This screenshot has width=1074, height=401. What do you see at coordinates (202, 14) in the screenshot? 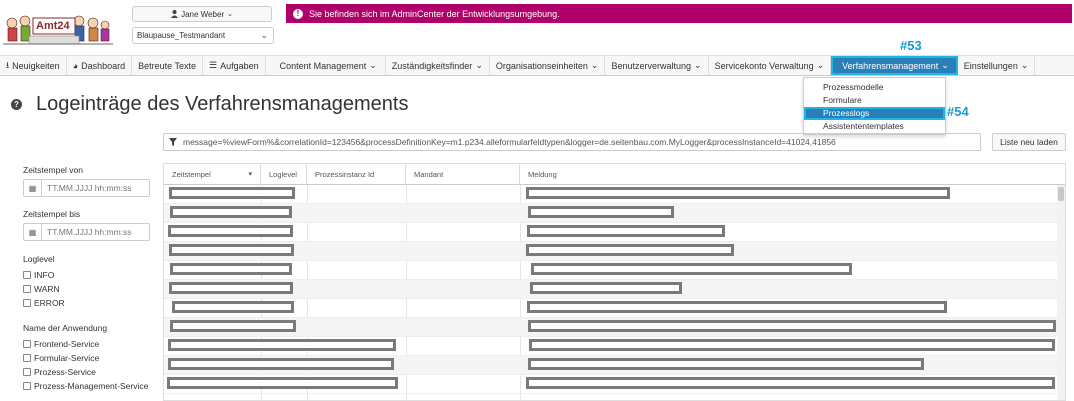
I see `user-menu-button: Jane Weber ⌄` at bounding box center [202, 14].